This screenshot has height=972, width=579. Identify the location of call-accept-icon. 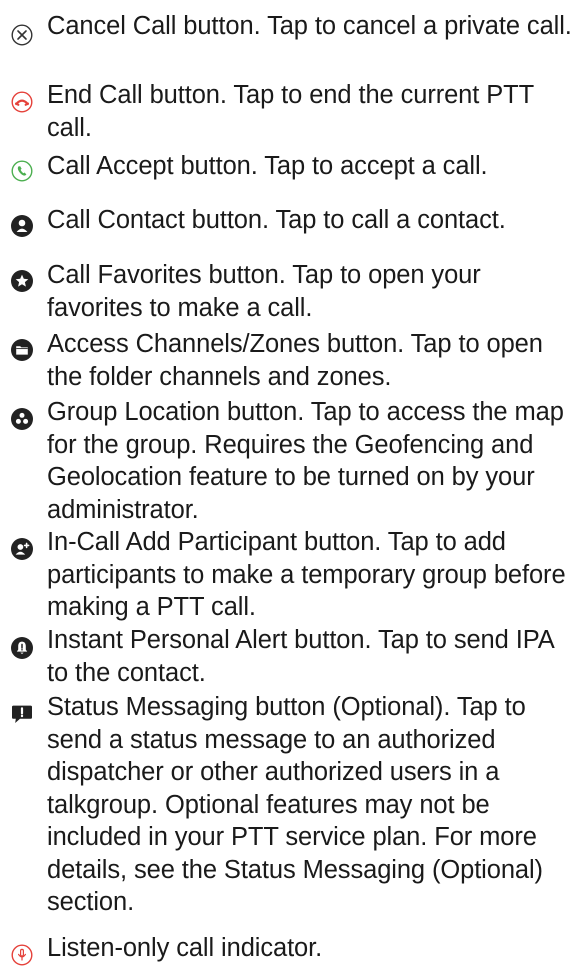
(22, 171).